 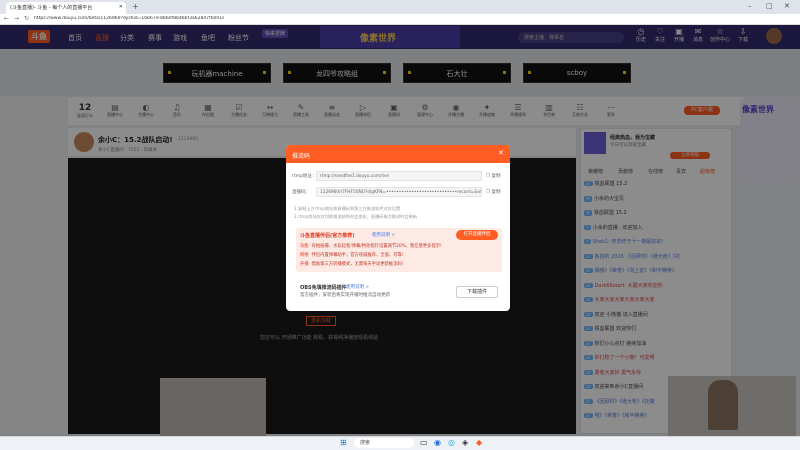 I want to click on rtmp-field: rtmp://sendfire1.douyu.com/live, so click(x=399, y=176).